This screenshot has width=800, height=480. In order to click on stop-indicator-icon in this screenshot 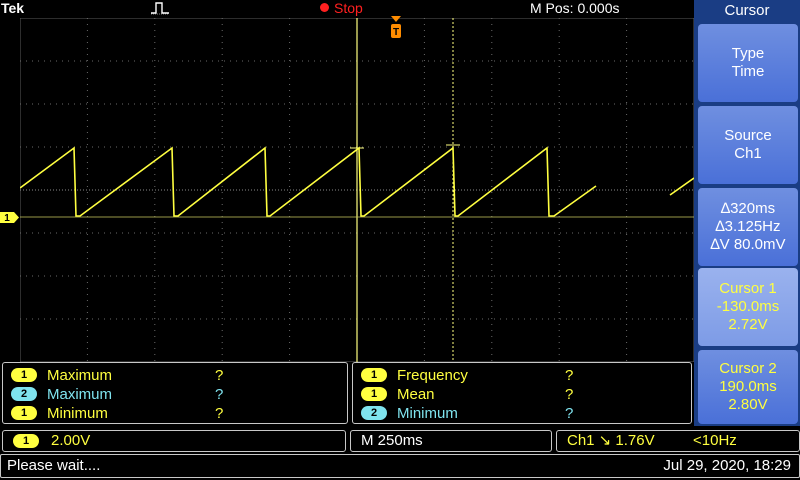, I will do `click(324, 7)`.